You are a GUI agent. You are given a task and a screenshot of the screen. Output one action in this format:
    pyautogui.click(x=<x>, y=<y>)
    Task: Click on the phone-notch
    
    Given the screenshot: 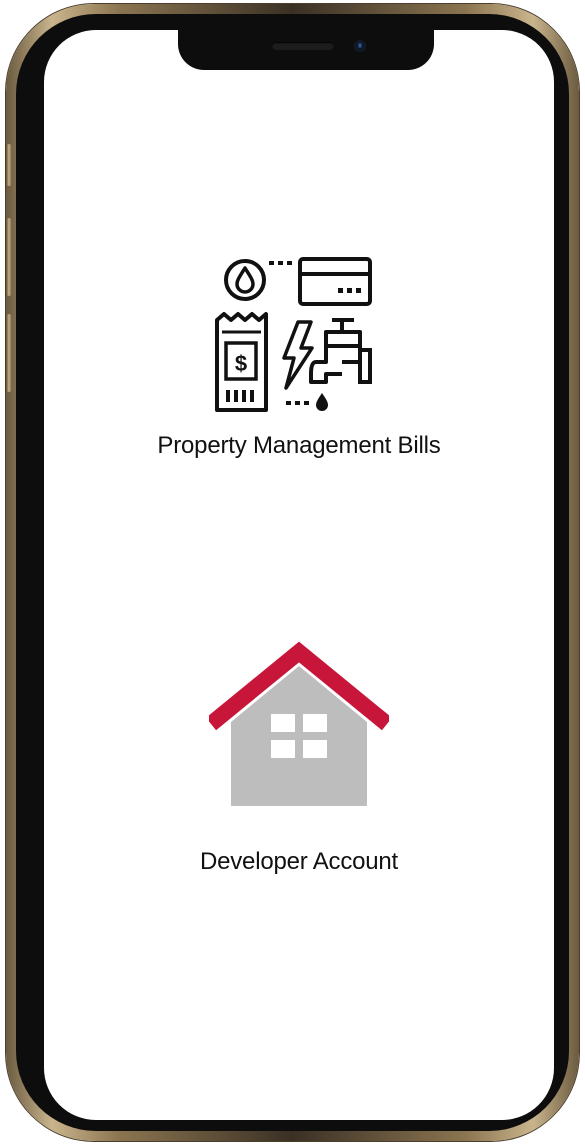 What is the action you would take?
    pyautogui.click(x=306, y=50)
    